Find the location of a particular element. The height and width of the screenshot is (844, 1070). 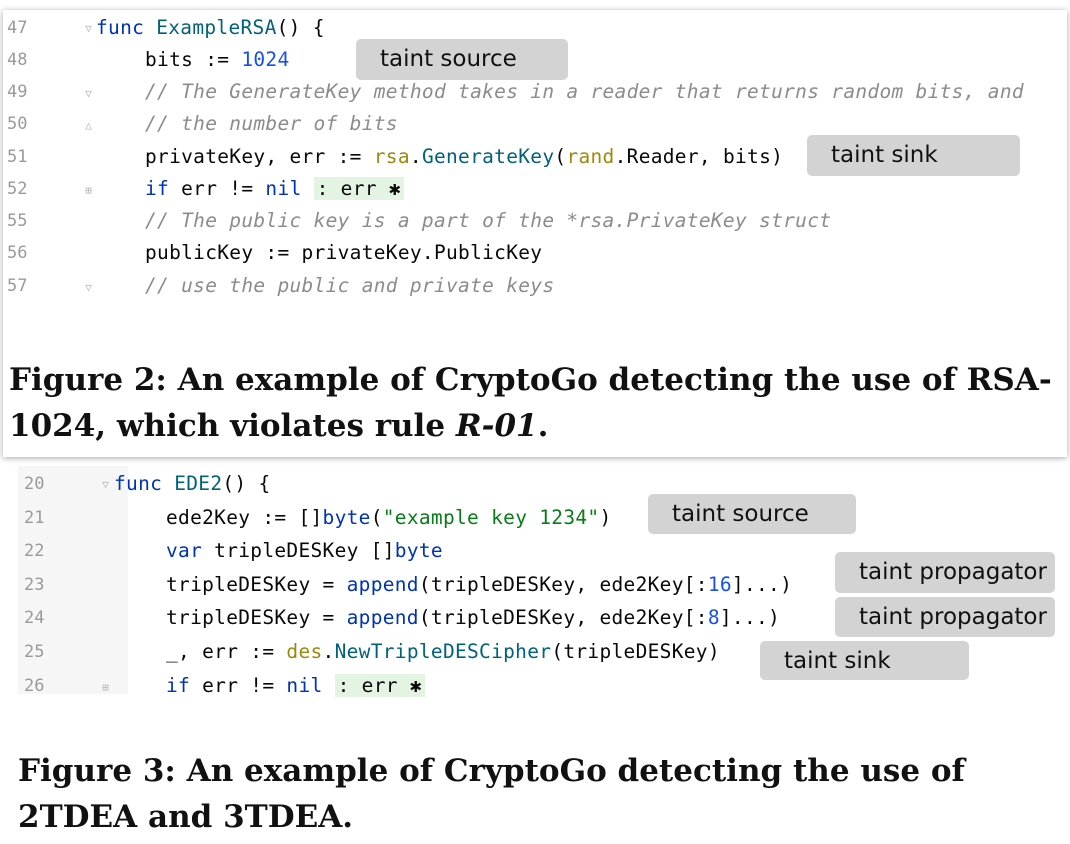

line-number: 25 is located at coordinates (34, 652).